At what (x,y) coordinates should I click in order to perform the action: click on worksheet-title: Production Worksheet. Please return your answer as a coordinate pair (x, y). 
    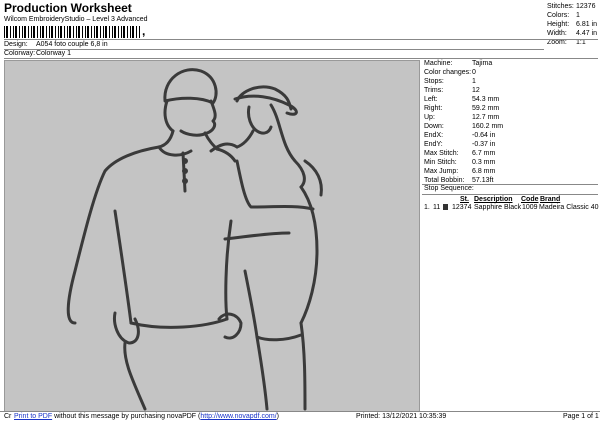
    Looking at the image, I should click on (68, 8).